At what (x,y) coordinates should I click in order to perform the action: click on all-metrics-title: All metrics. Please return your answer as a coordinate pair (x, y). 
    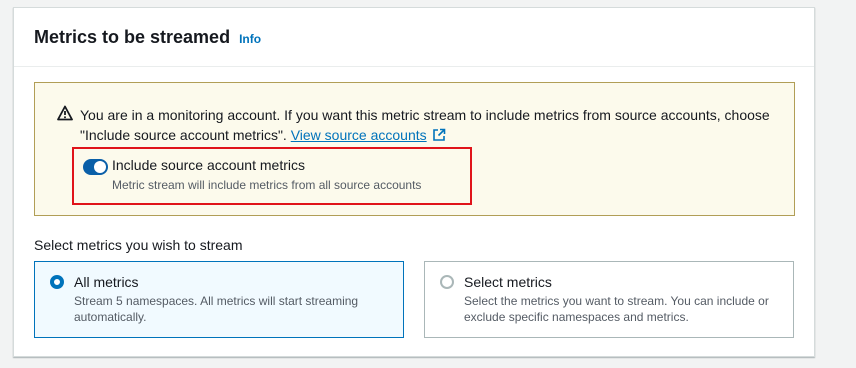
    Looking at the image, I should click on (106, 282).